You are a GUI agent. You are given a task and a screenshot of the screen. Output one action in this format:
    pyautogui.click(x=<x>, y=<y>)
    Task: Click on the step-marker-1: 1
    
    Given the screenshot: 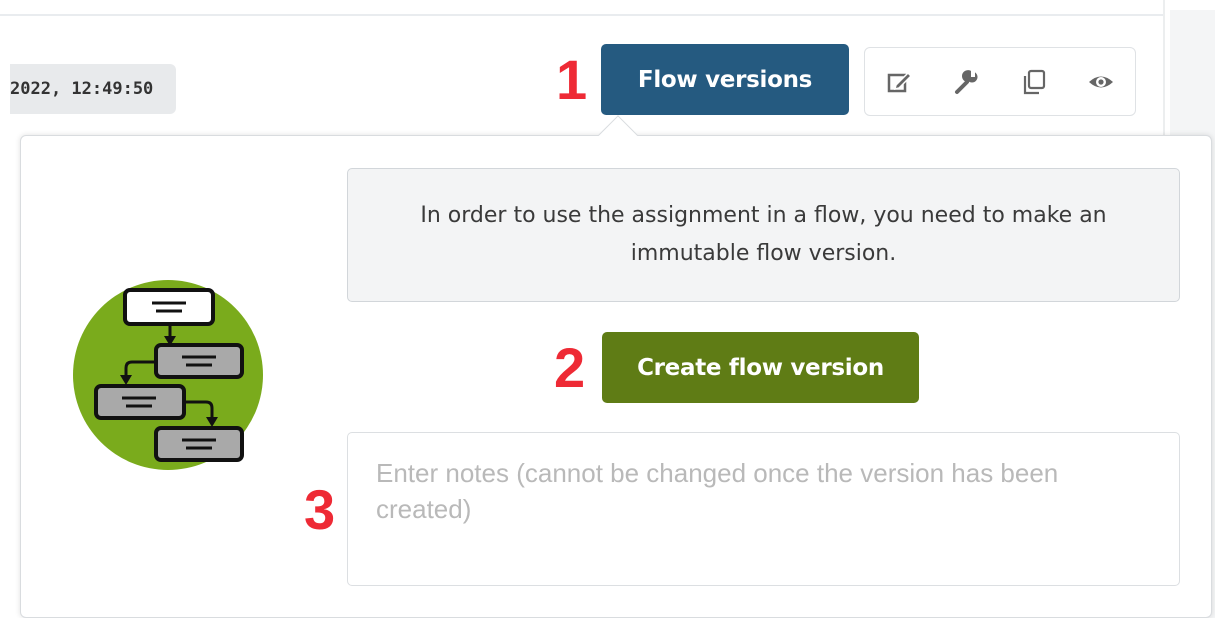 What is the action you would take?
    pyautogui.click(x=572, y=79)
    